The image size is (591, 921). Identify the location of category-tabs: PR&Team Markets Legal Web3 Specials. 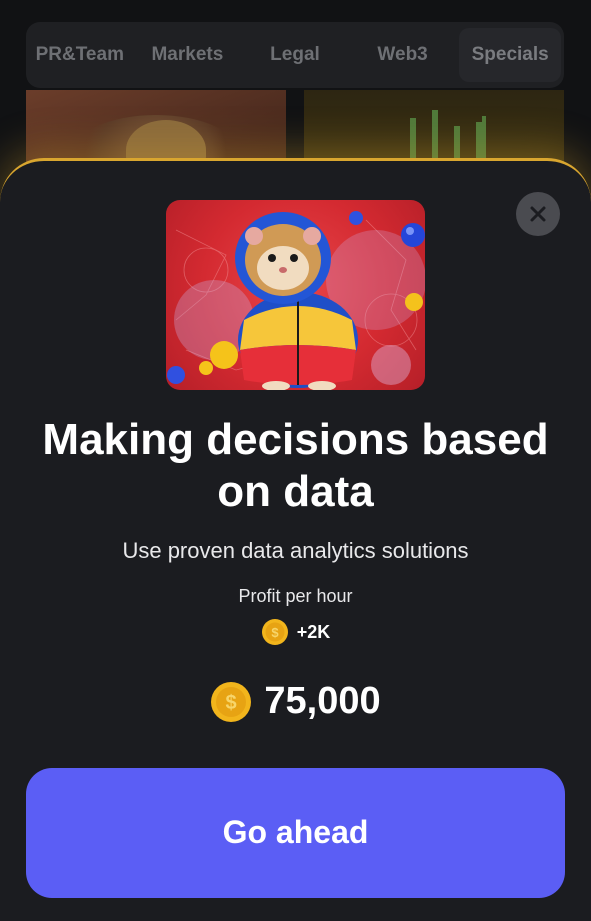
(295, 55).